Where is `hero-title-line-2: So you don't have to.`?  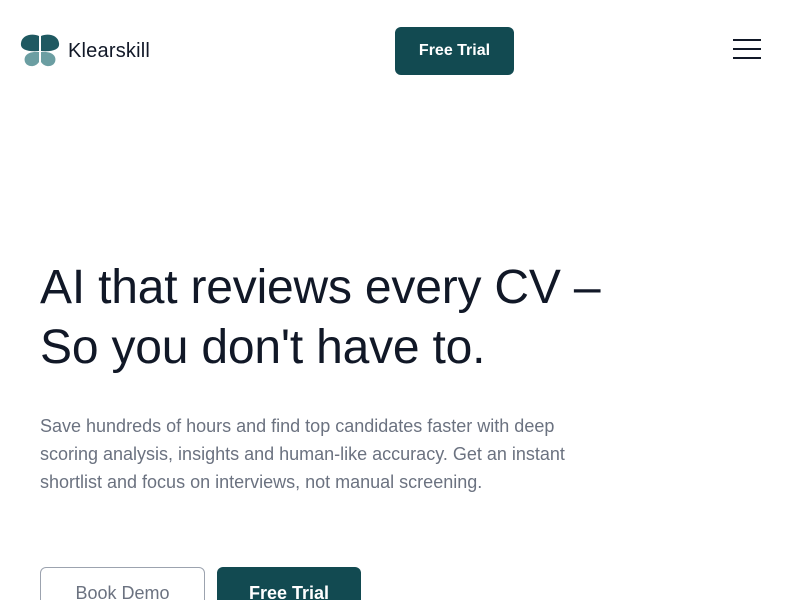
hero-title-line-2: So you don't have to. is located at coordinates (263, 347).